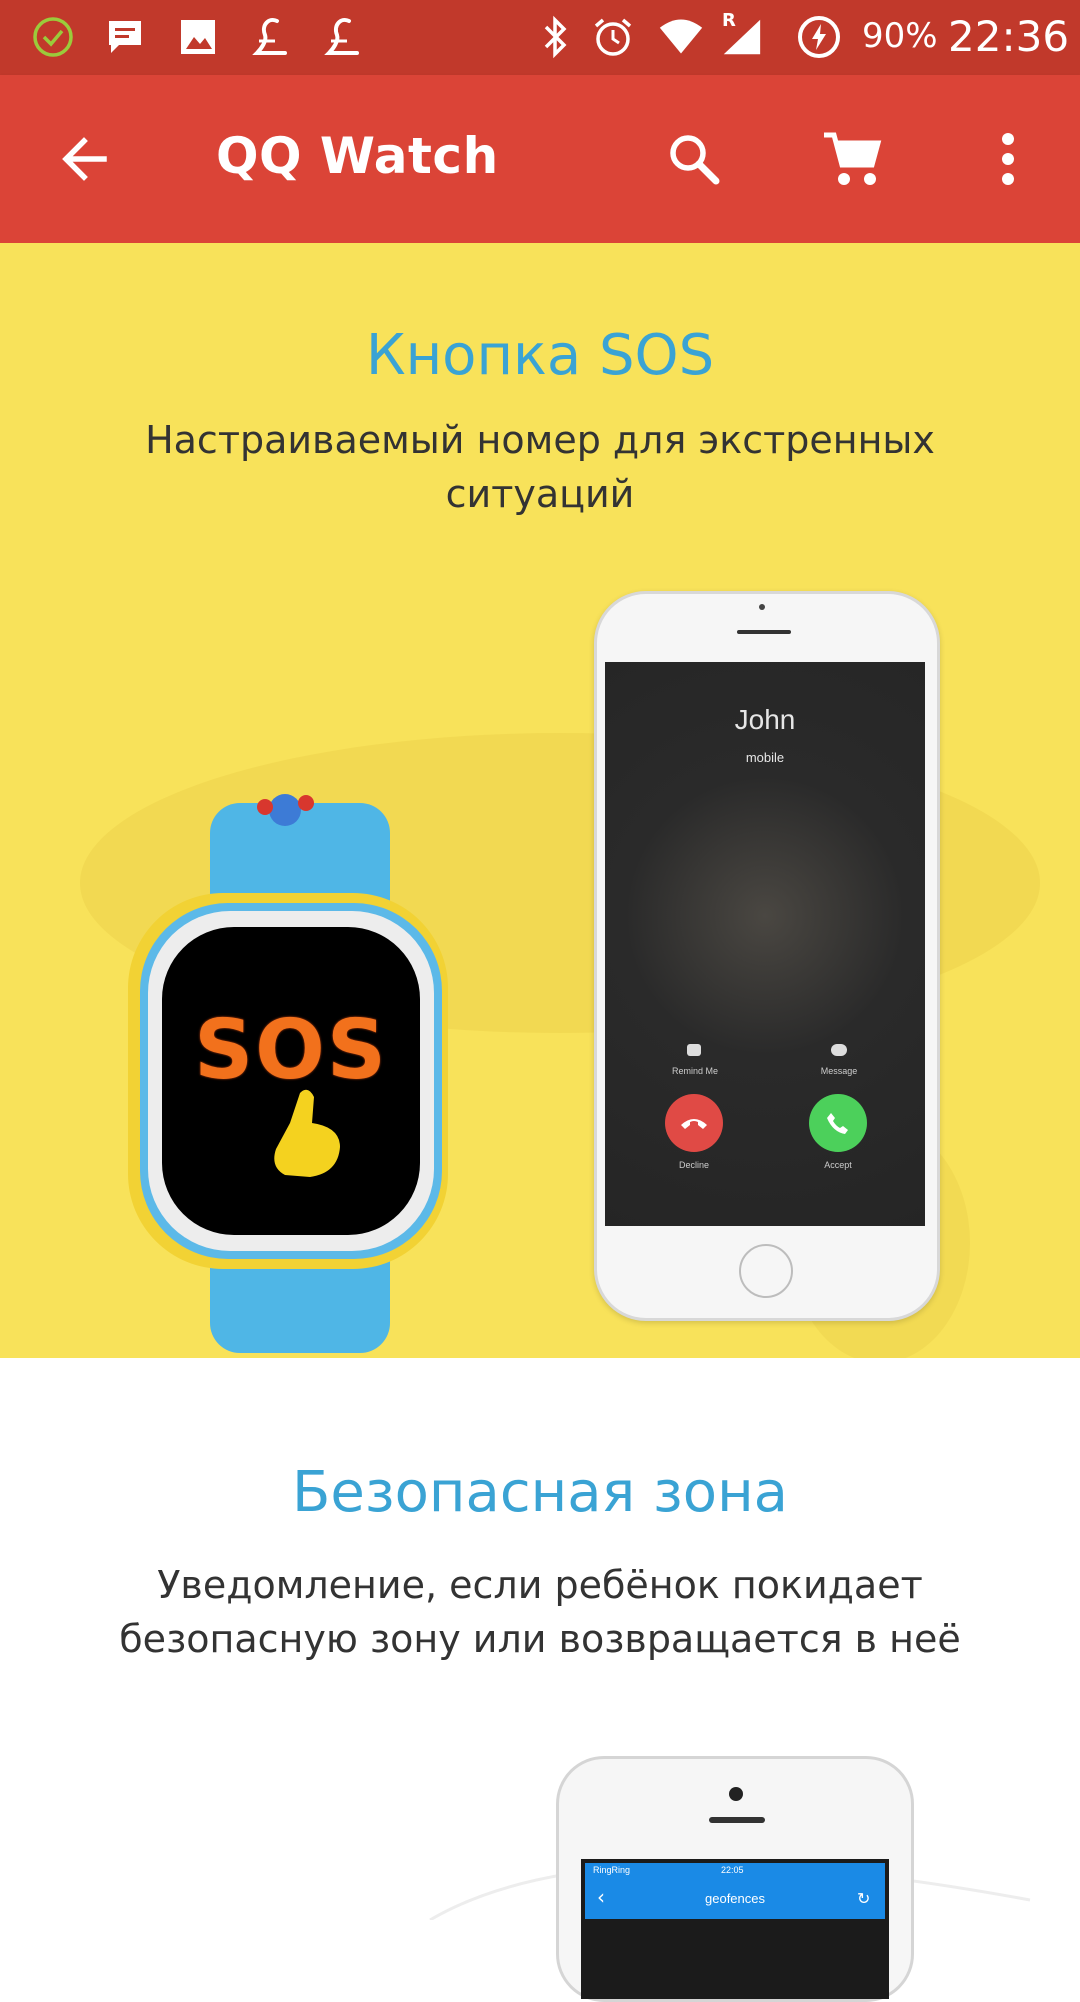 This screenshot has height=2002, width=1080. Describe the element at coordinates (198, 37) in the screenshot. I see `image-icon` at that location.